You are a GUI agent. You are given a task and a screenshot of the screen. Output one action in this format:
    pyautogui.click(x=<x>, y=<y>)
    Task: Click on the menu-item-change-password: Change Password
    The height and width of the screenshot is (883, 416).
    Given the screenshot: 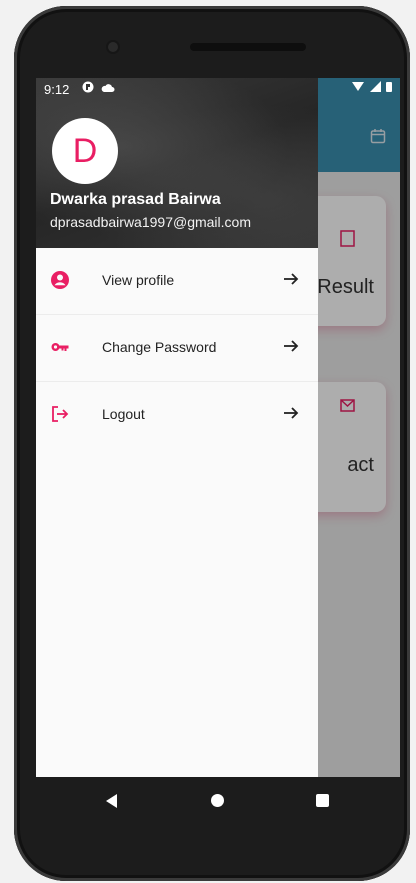 What is the action you would take?
    pyautogui.click(x=177, y=348)
    